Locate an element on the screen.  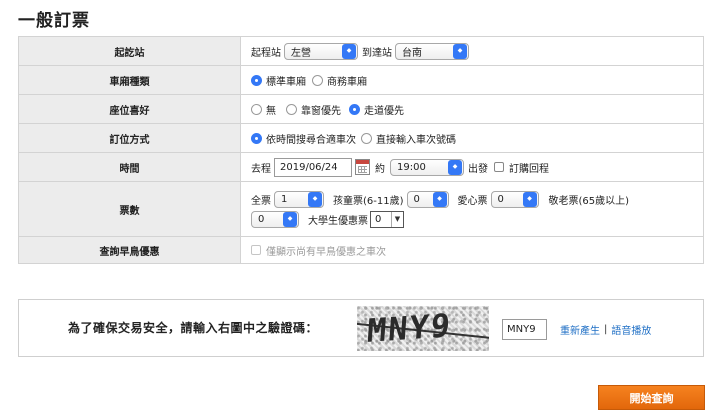
time-row: 時間 去程 2019/06/24 約 19:00 ◆ 出發 訂購回程 is located at coordinates (361, 167).